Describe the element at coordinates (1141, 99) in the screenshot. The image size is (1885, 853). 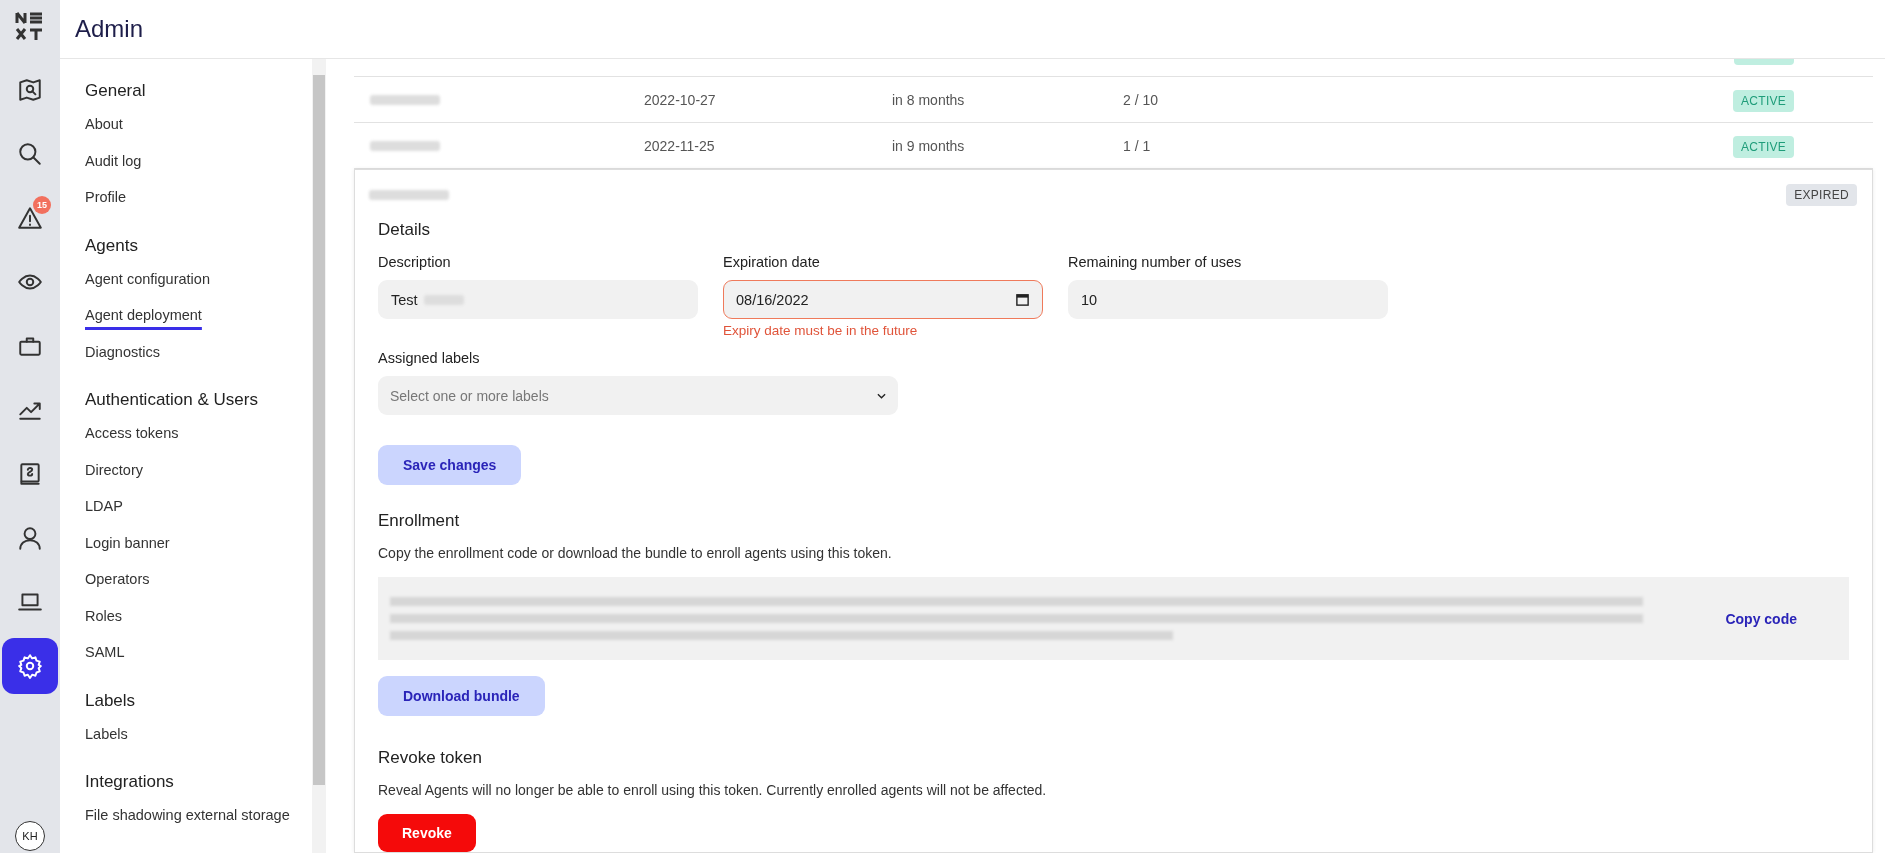
I see `table-cell-text: 2 / 10` at that location.